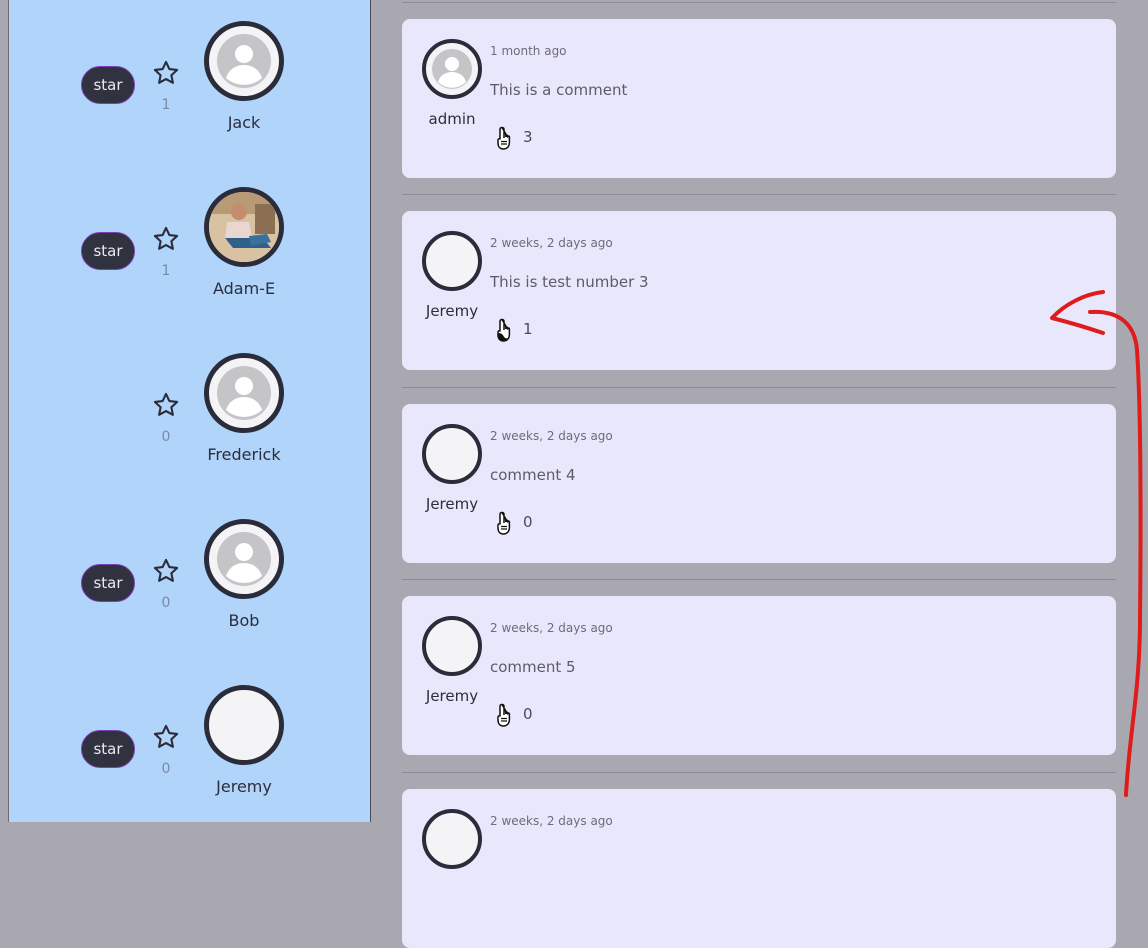 The image size is (1148, 948). What do you see at coordinates (189, 573) in the screenshot?
I see `user-card: star 0 Bob` at bounding box center [189, 573].